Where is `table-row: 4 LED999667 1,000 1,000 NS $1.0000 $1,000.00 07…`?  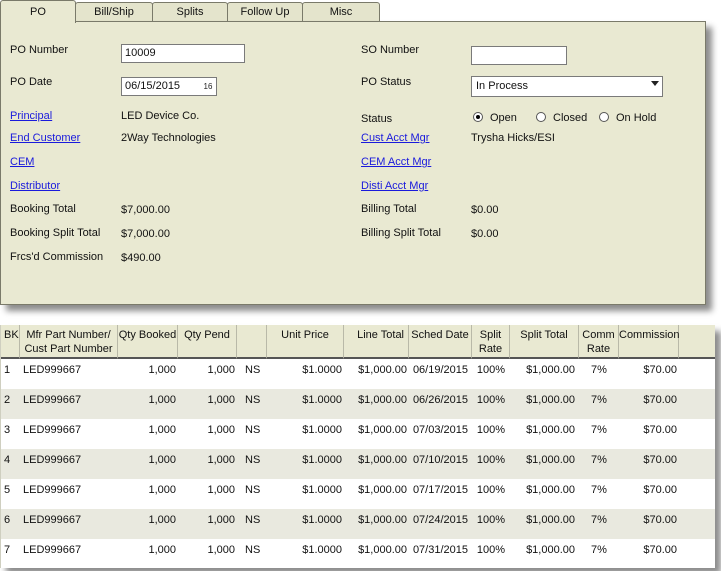
table-row: 4 LED999667 1,000 1,000 NS $1.0000 $1,000.00 07… is located at coordinates (358, 464).